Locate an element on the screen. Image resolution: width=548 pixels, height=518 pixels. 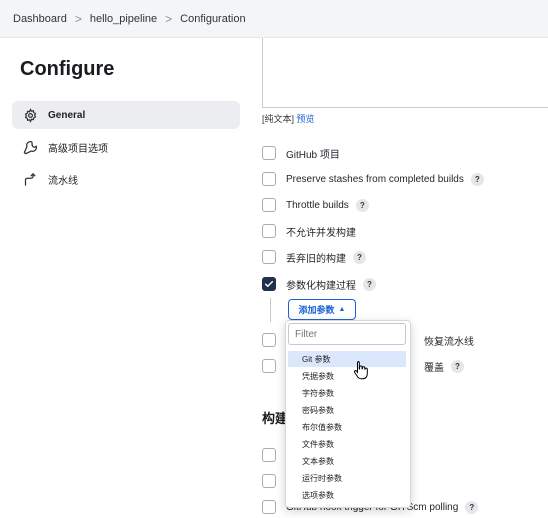
github-project-checkbox is located at coordinates (269, 153).